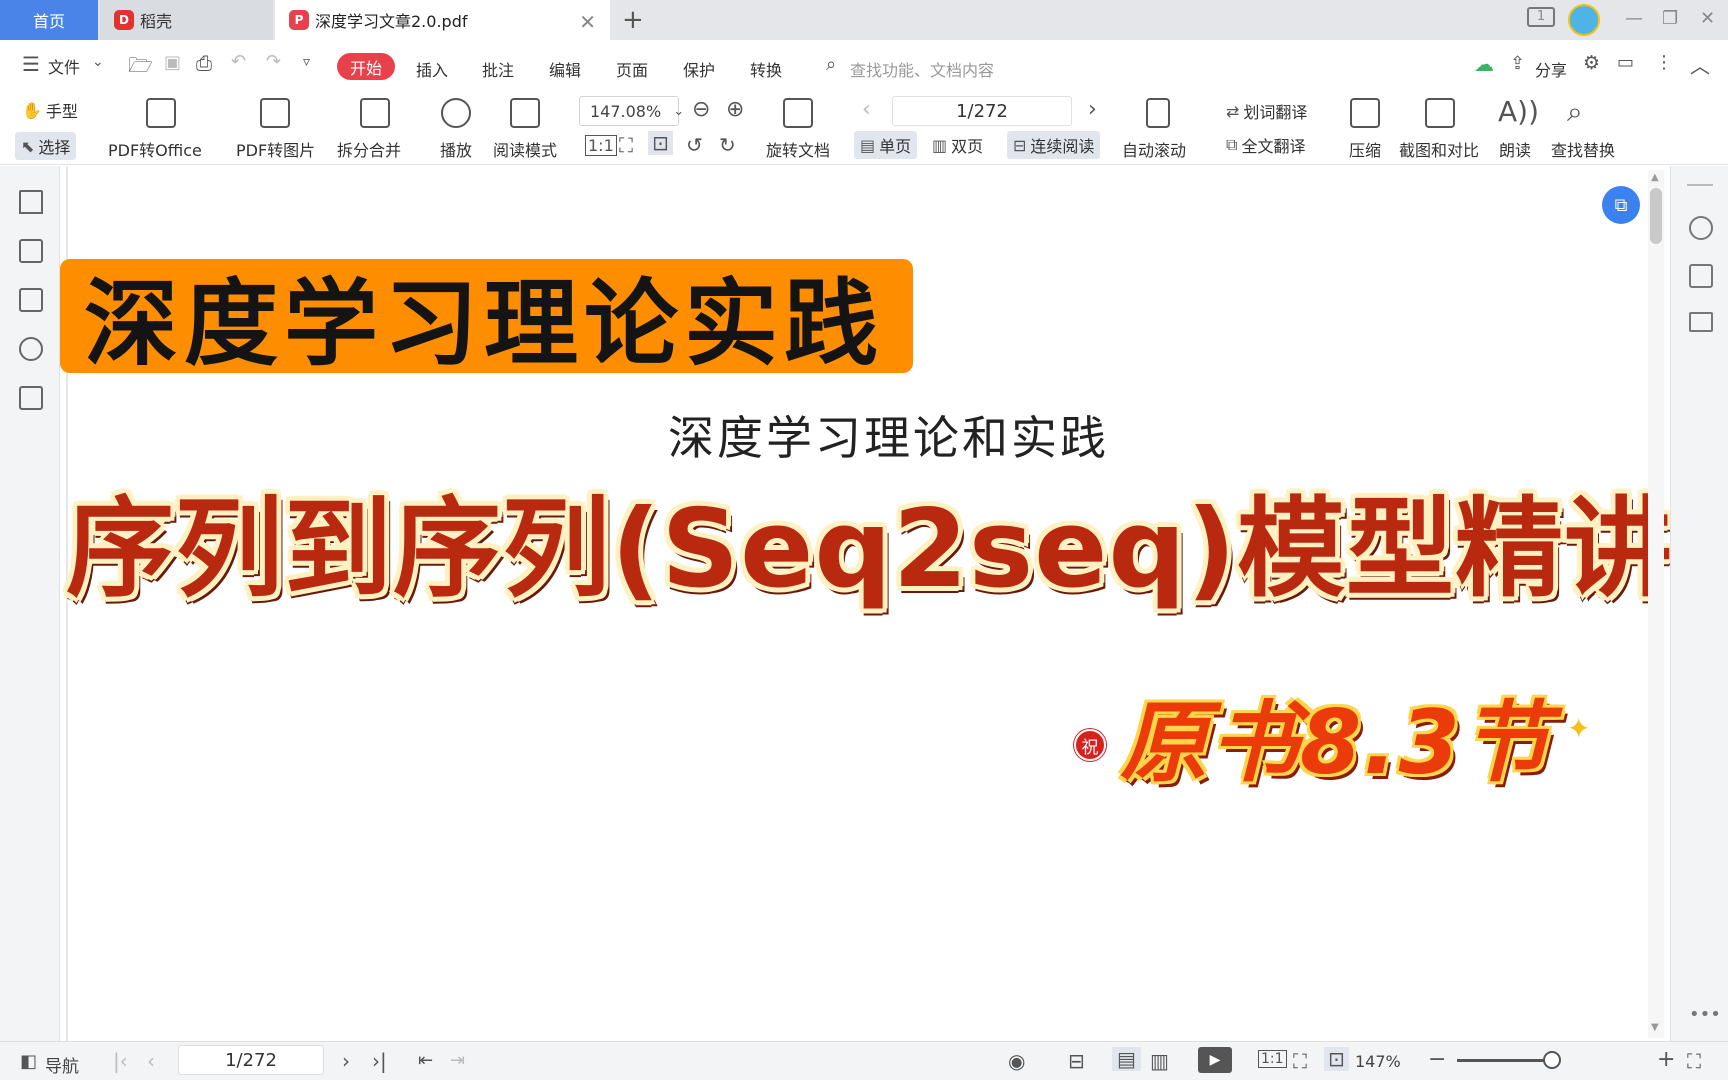  Describe the element at coordinates (369, 149) in the screenshot. I see `split-merge-button: 拆分合并` at that location.